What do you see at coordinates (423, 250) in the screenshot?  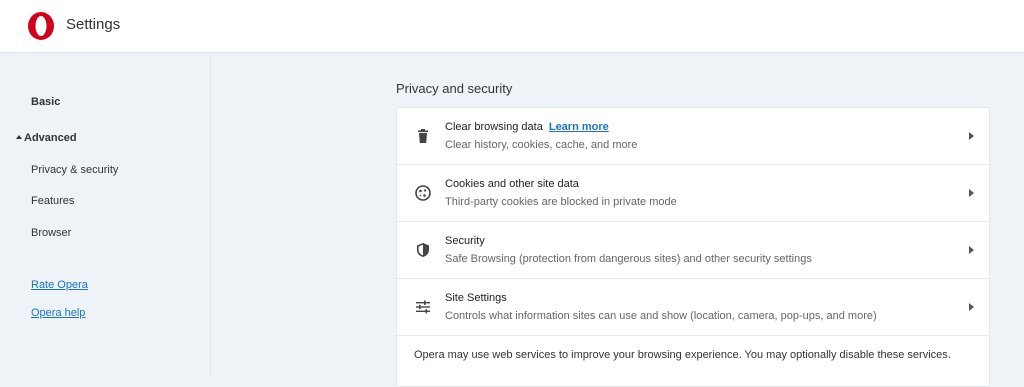 I see `shield-icon` at bounding box center [423, 250].